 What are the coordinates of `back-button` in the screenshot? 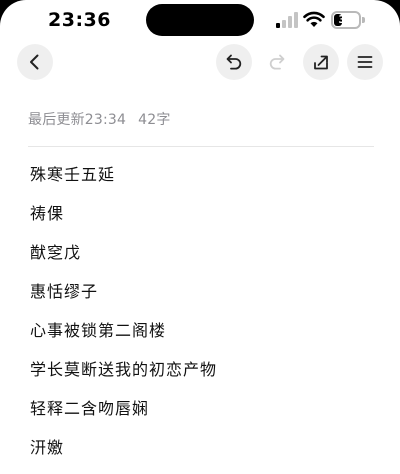 It's located at (35, 62).